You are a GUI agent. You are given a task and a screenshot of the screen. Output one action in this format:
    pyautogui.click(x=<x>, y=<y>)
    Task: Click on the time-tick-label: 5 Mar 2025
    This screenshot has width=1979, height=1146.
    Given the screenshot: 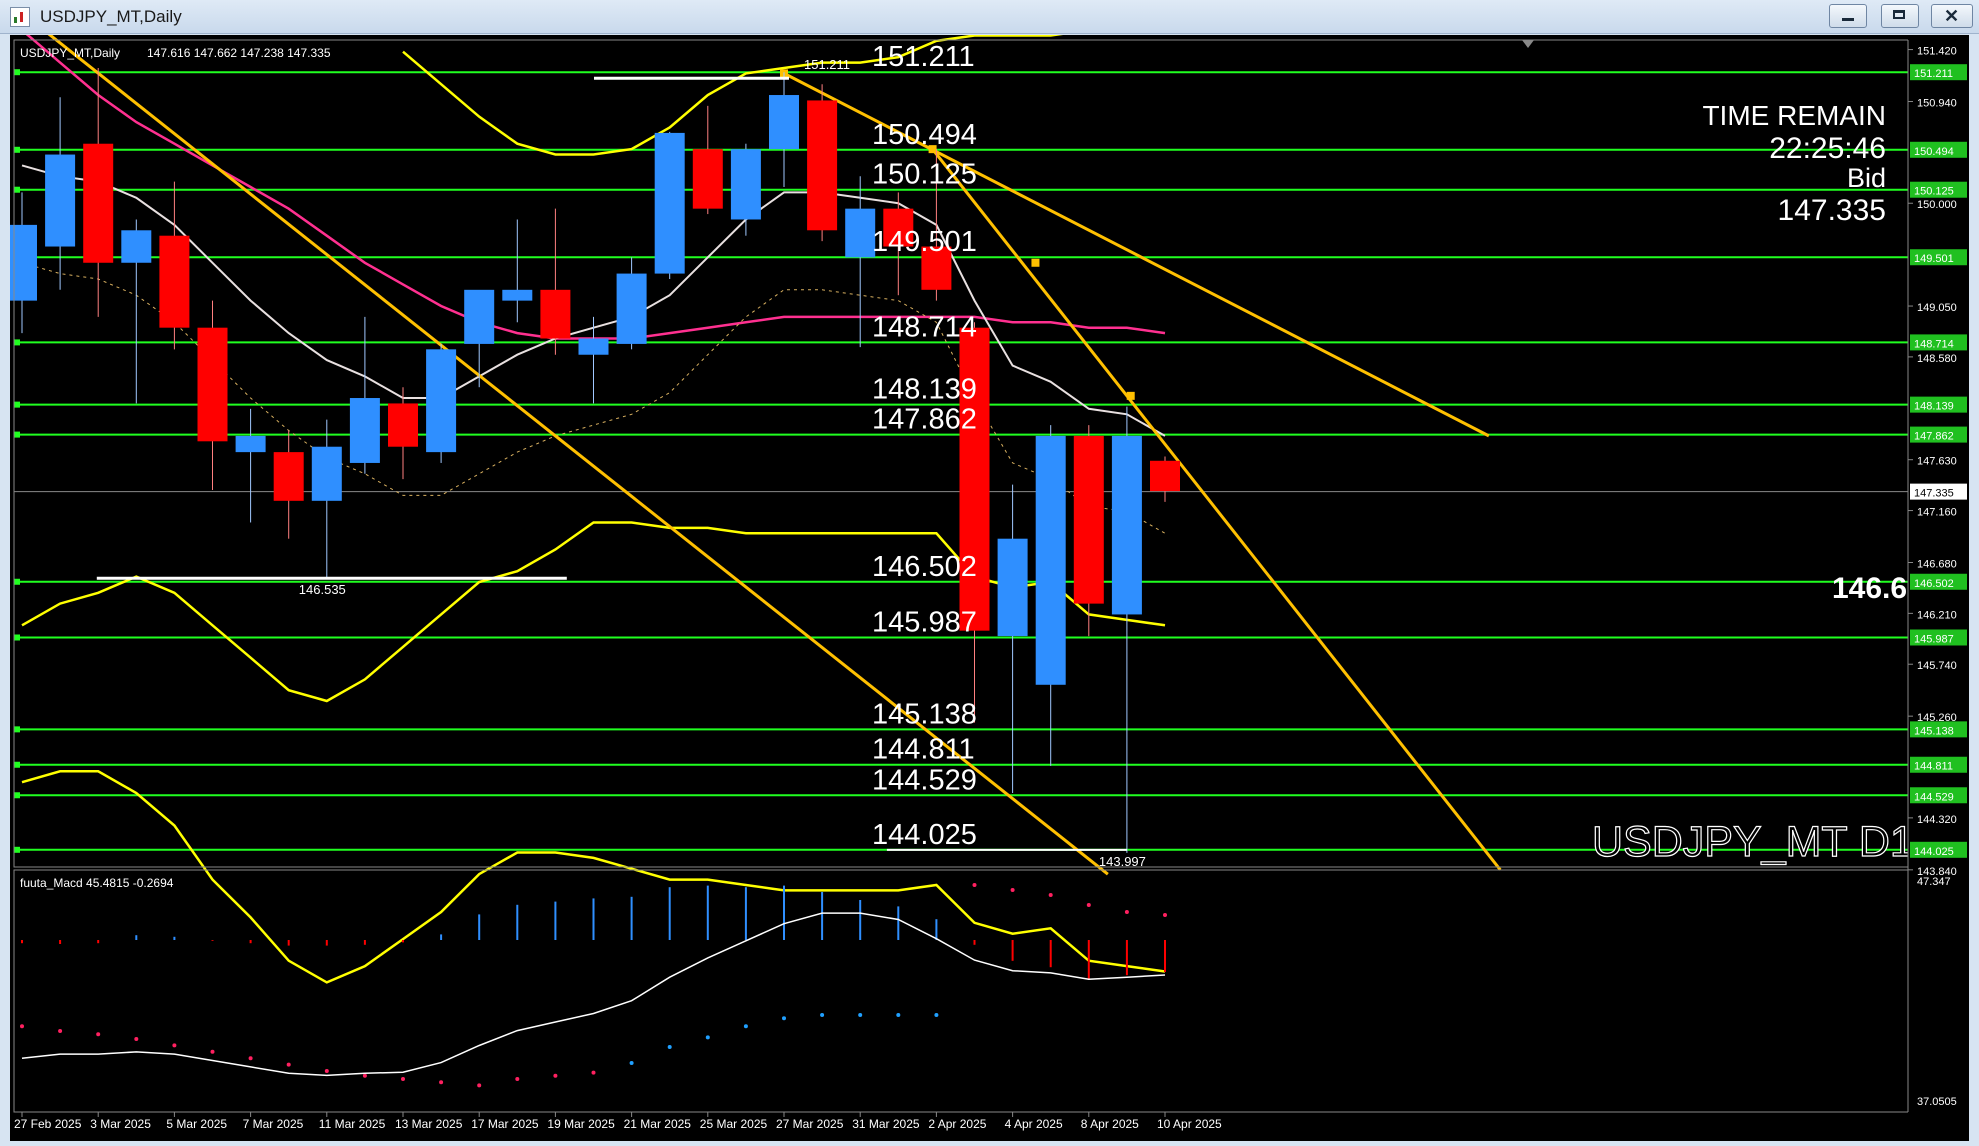 What is the action you would take?
    pyautogui.click(x=196, y=1124)
    